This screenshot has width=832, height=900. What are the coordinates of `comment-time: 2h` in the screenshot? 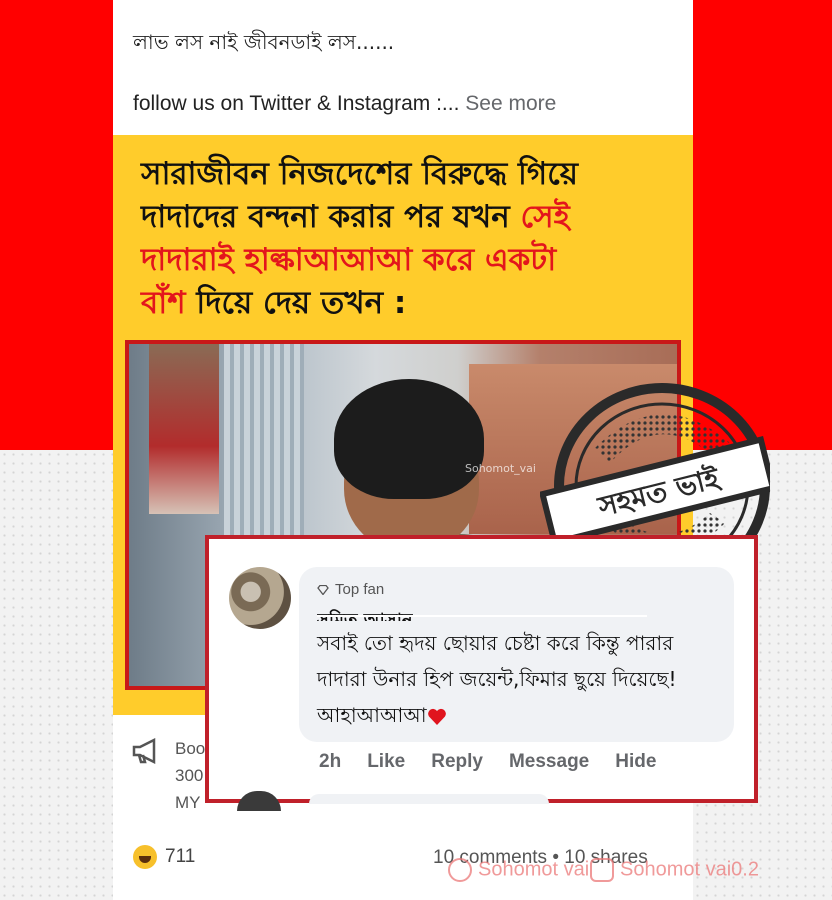 It's located at (330, 761).